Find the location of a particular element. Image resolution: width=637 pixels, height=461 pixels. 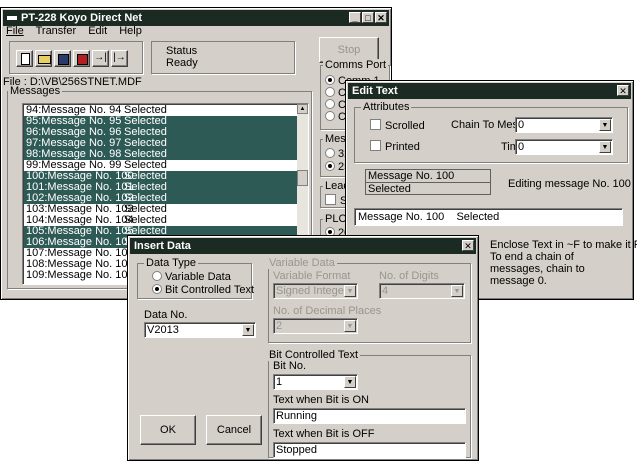

text-off-value: Stopped is located at coordinates (296, 450).